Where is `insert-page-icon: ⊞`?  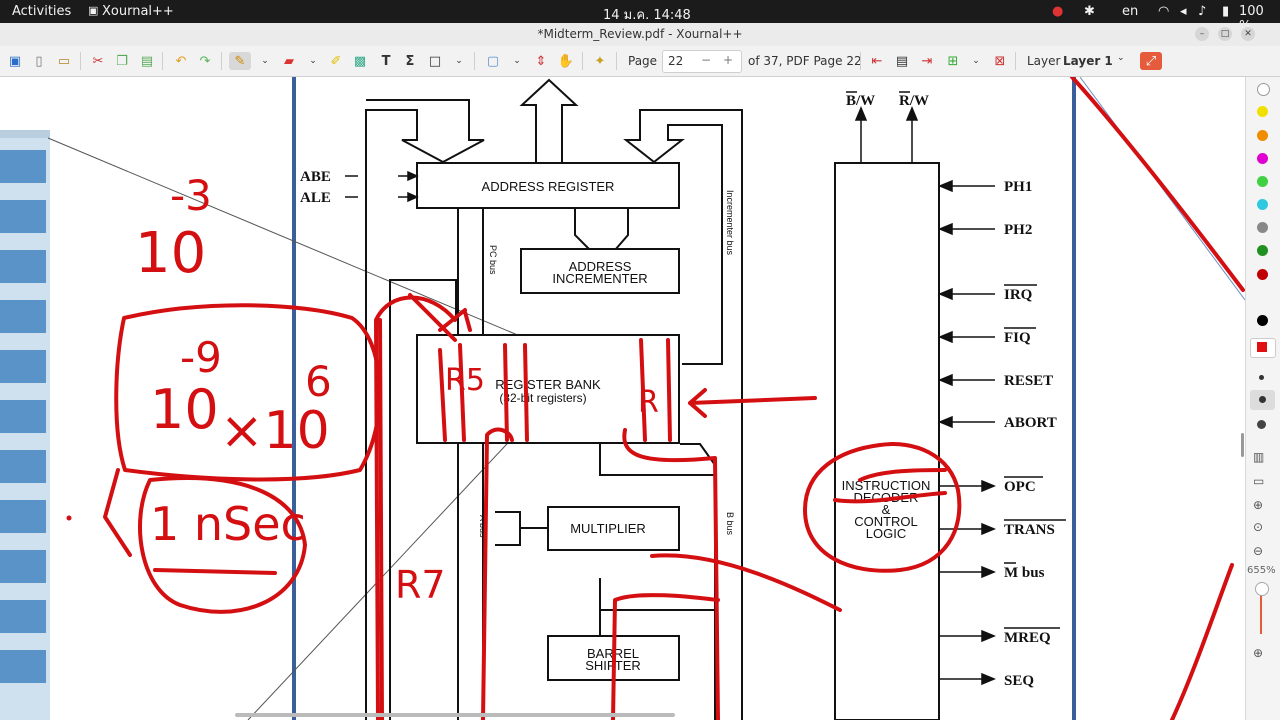
insert-page-icon: ⊞ is located at coordinates (953, 61).